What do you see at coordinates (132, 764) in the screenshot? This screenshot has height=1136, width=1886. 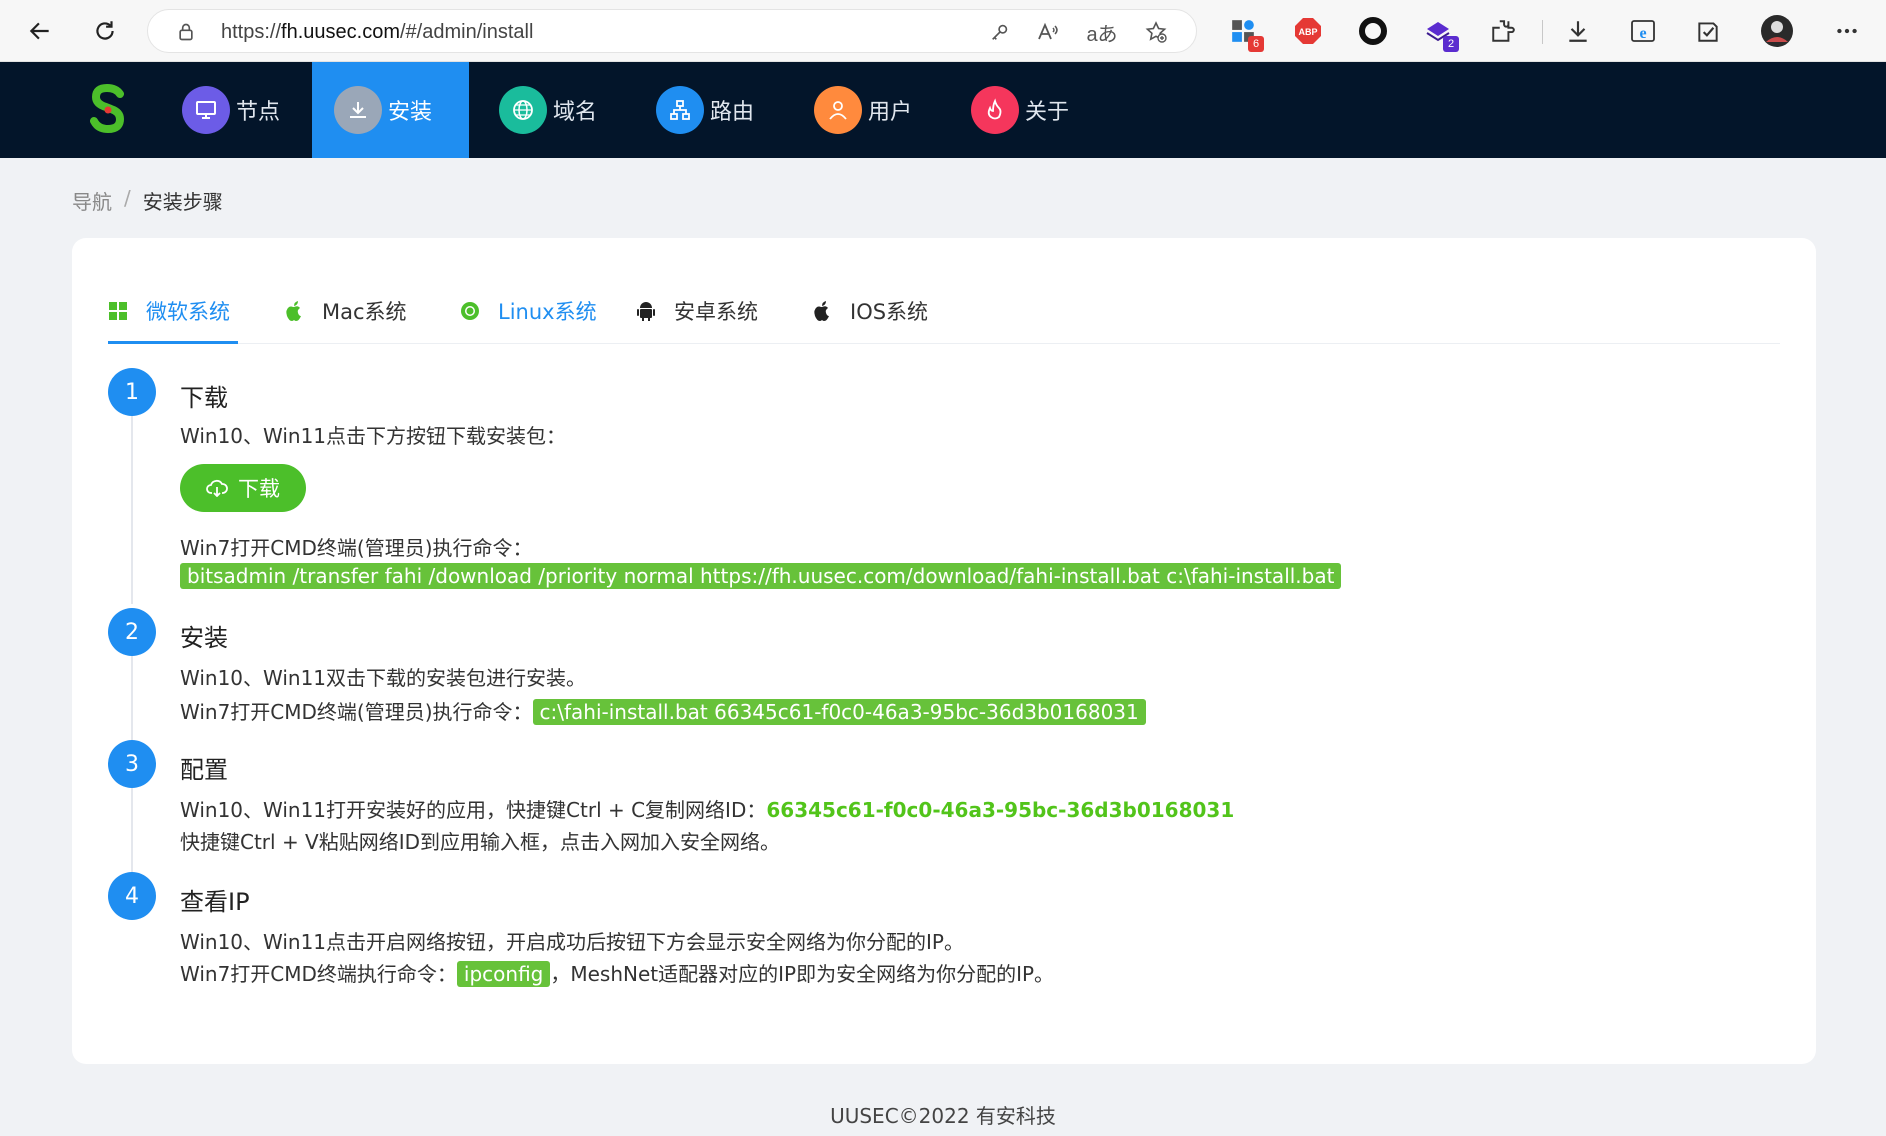 I see `step-number: 3` at bounding box center [132, 764].